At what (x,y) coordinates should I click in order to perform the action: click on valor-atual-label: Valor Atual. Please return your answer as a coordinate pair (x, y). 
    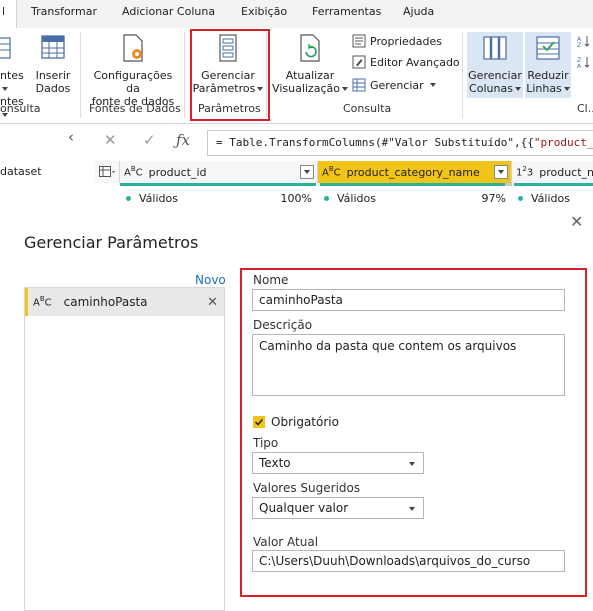
    Looking at the image, I should click on (286, 542).